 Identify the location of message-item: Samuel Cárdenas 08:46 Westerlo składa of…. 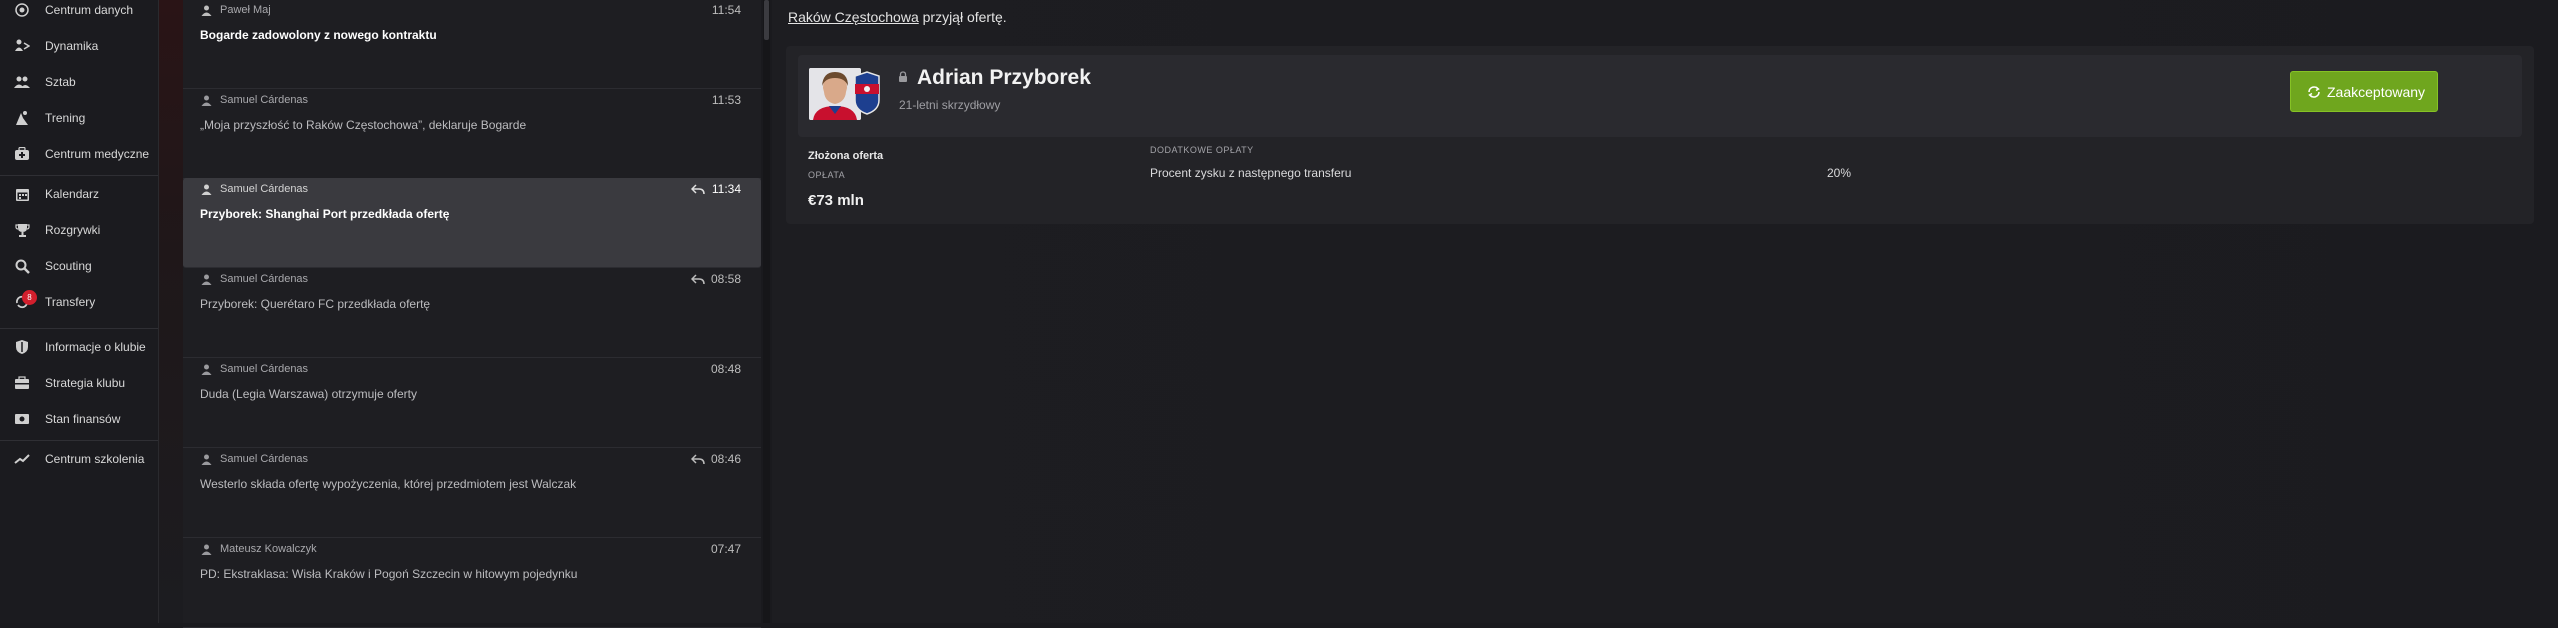
(472, 493).